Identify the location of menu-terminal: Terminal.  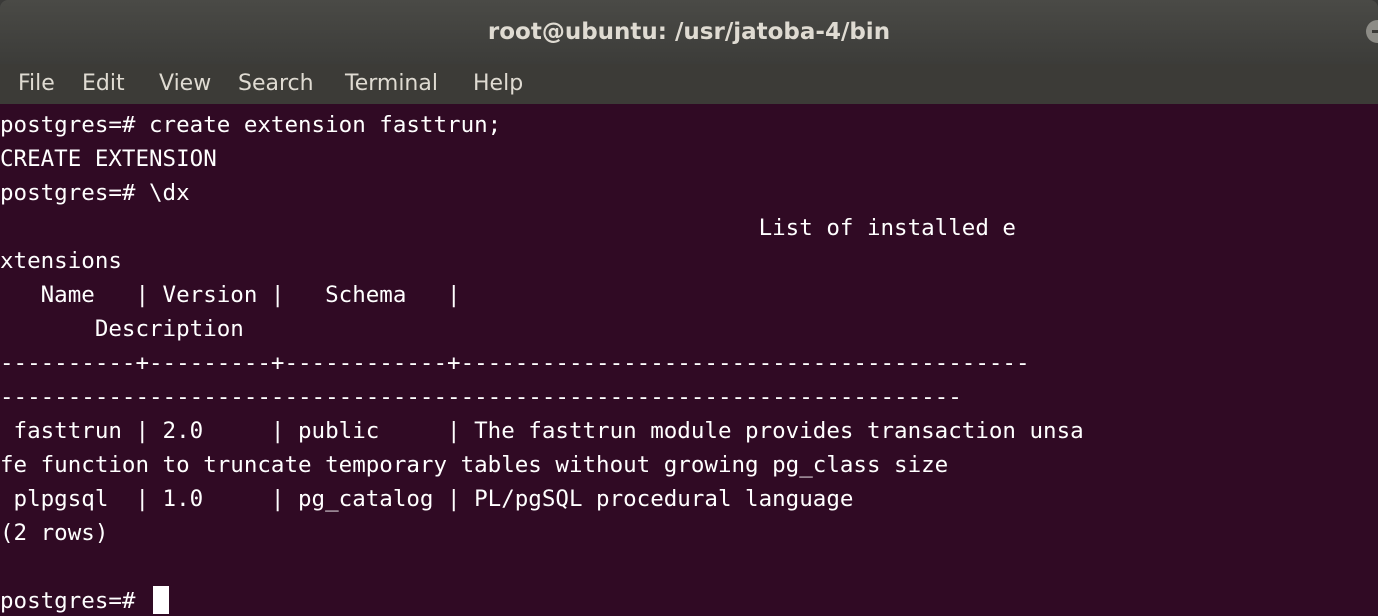
(391, 84).